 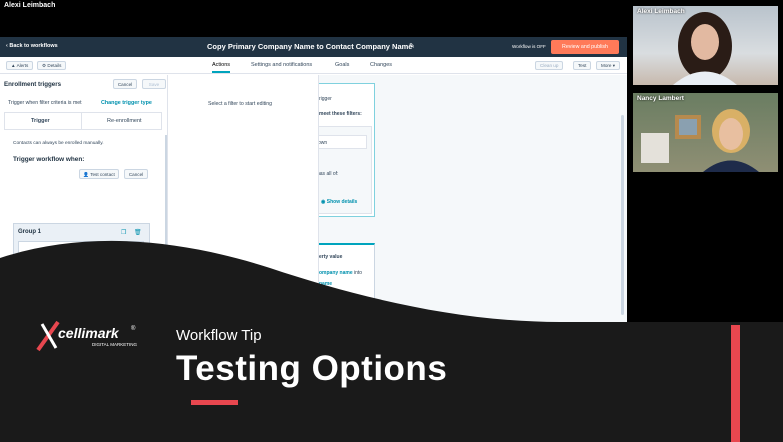 What do you see at coordinates (102, 174) in the screenshot?
I see `test-contact-label: Test contact` at bounding box center [102, 174].